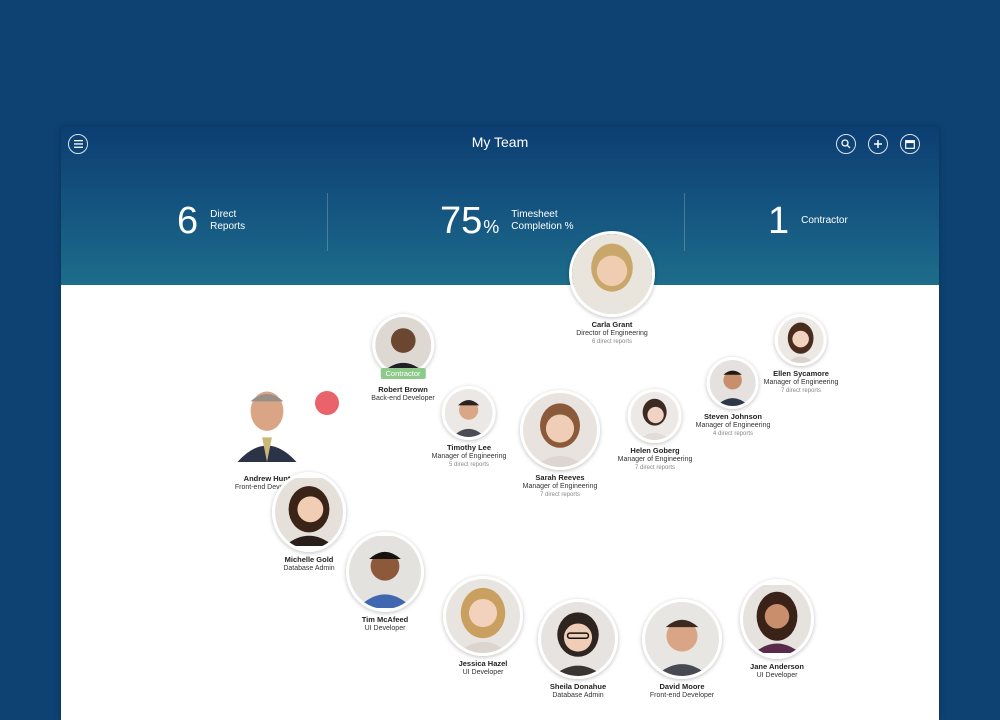 The height and width of the screenshot is (720, 1000). What do you see at coordinates (469, 465) in the screenshot?
I see `person-reports: 5 direct reports` at bounding box center [469, 465].